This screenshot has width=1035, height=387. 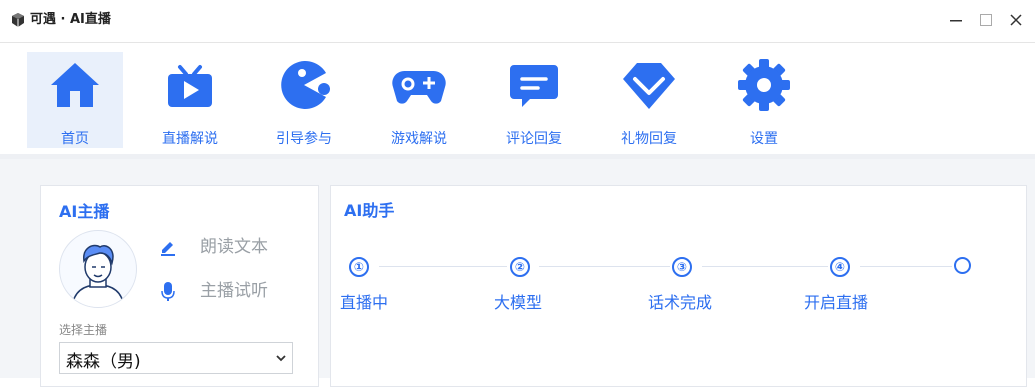 What do you see at coordinates (836, 302) in the screenshot?
I see `step-4-label: 开启直播` at bounding box center [836, 302].